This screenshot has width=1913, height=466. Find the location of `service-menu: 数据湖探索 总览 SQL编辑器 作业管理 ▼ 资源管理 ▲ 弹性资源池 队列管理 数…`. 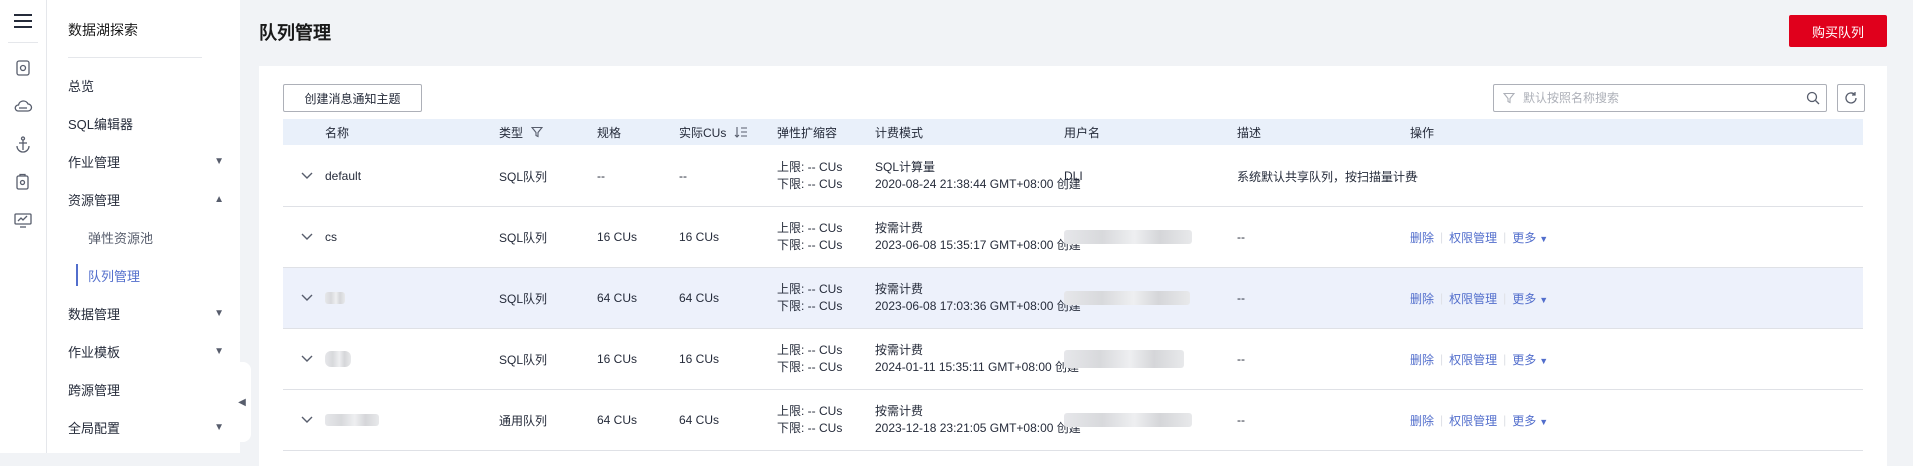

service-menu: 数据湖探索 总览 SQL编辑器 作业管理 ▼ 资源管理 ▲ 弹性资源池 队列管理 数… is located at coordinates (143, 226).